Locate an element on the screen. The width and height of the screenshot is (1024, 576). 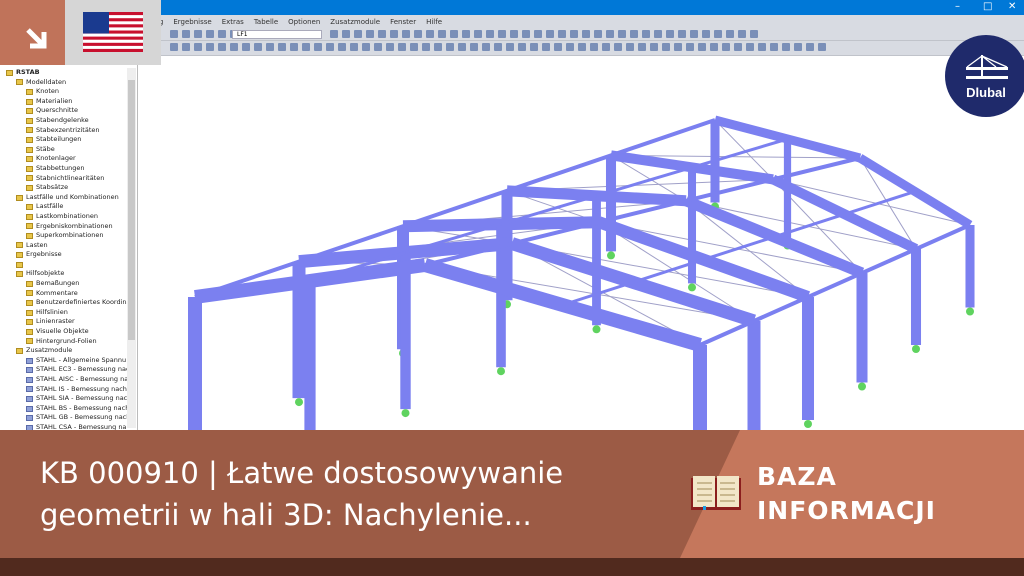
tree-item: Lastkombinationen is located at coordinates (68, 217).